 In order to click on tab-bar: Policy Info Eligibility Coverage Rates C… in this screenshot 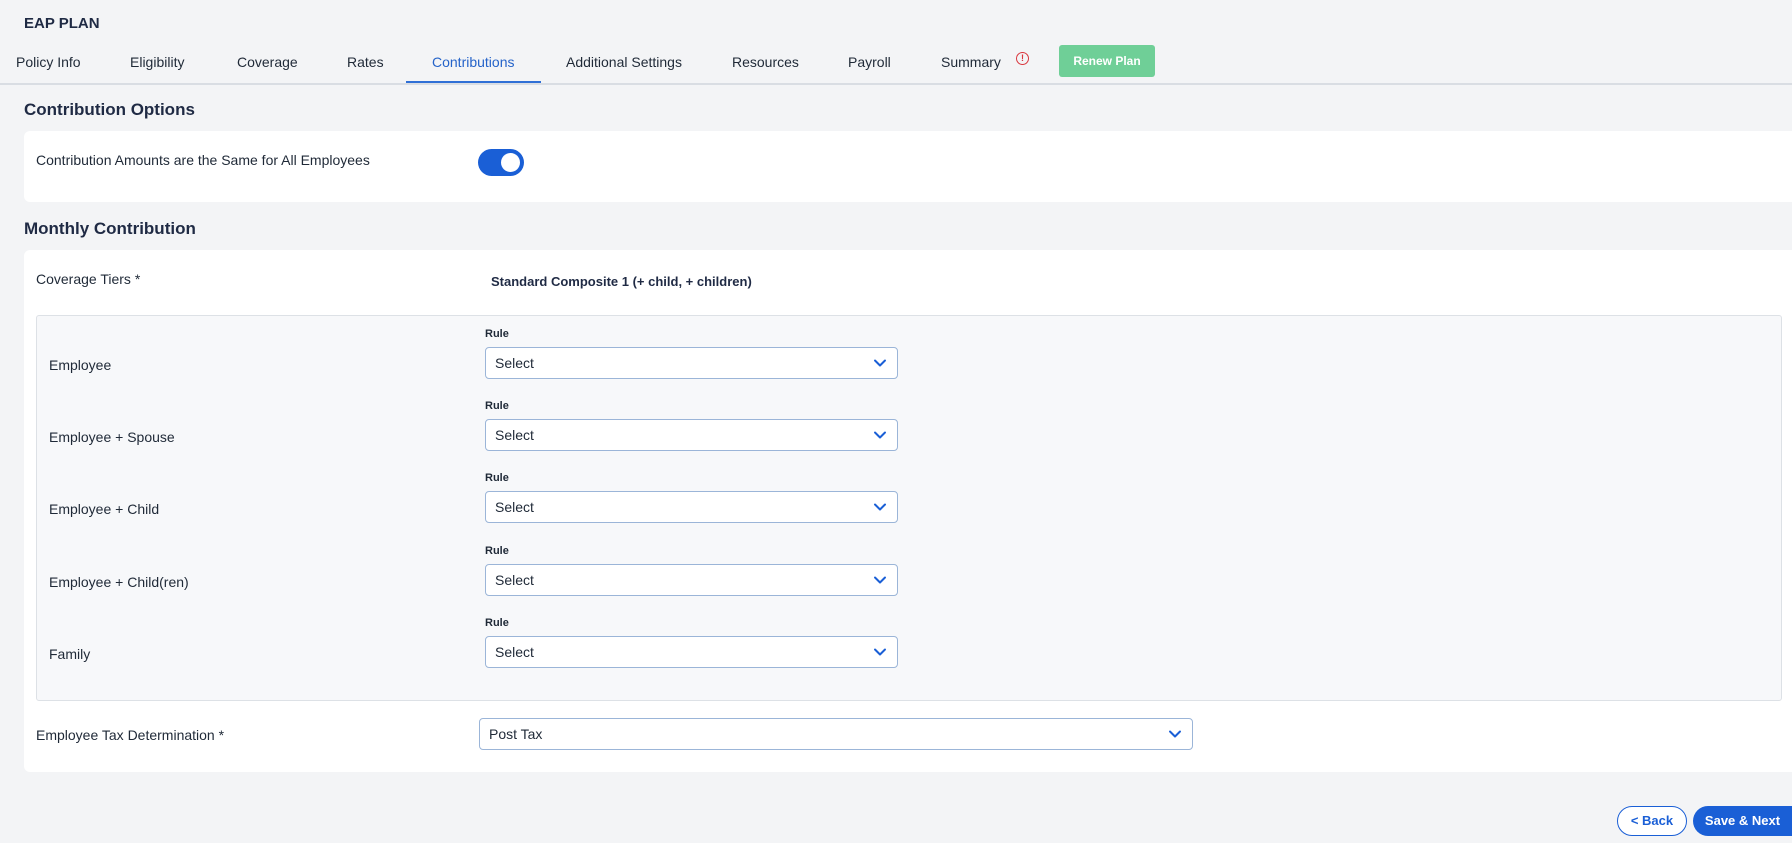, I will do `click(896, 64)`.